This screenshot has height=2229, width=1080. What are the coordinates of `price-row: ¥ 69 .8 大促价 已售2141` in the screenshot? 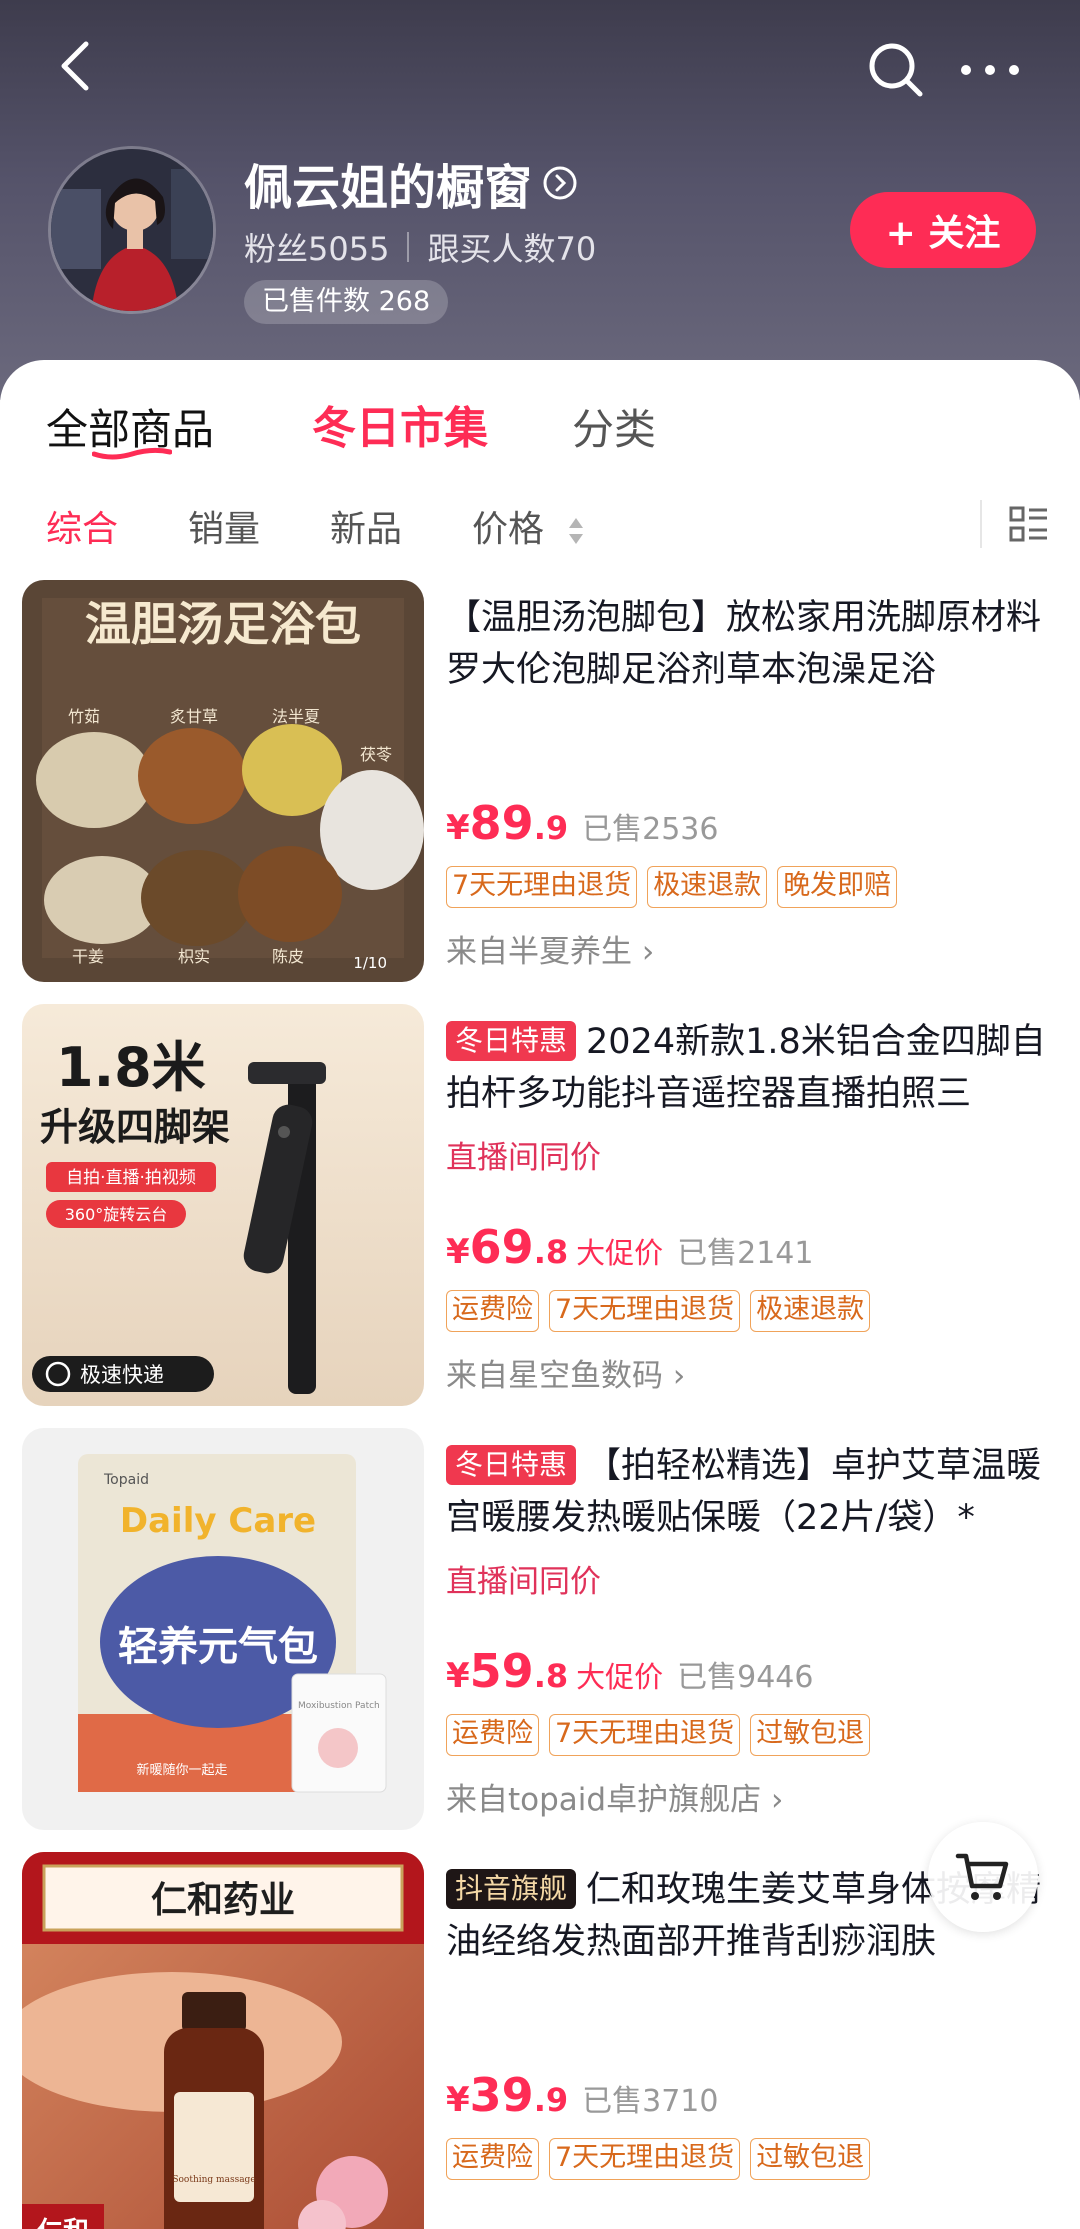 It's located at (629, 1247).